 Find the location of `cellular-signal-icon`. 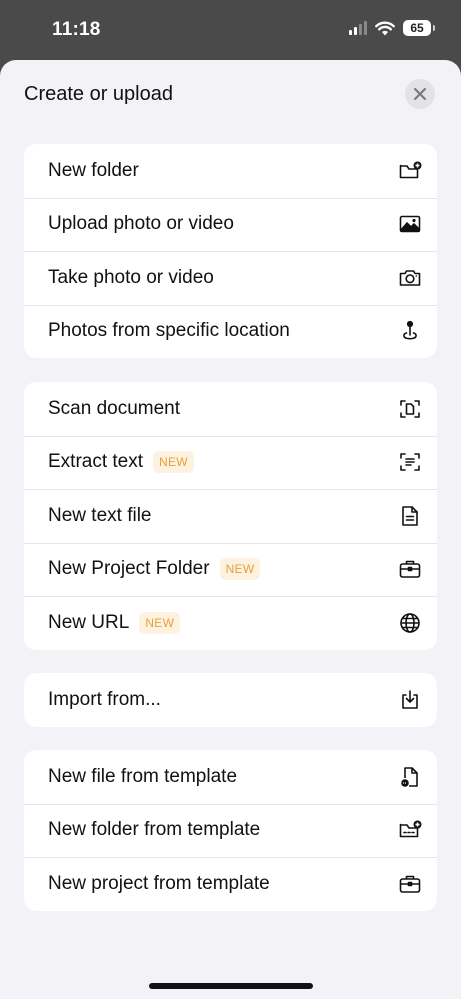

cellular-signal-icon is located at coordinates (358, 28).